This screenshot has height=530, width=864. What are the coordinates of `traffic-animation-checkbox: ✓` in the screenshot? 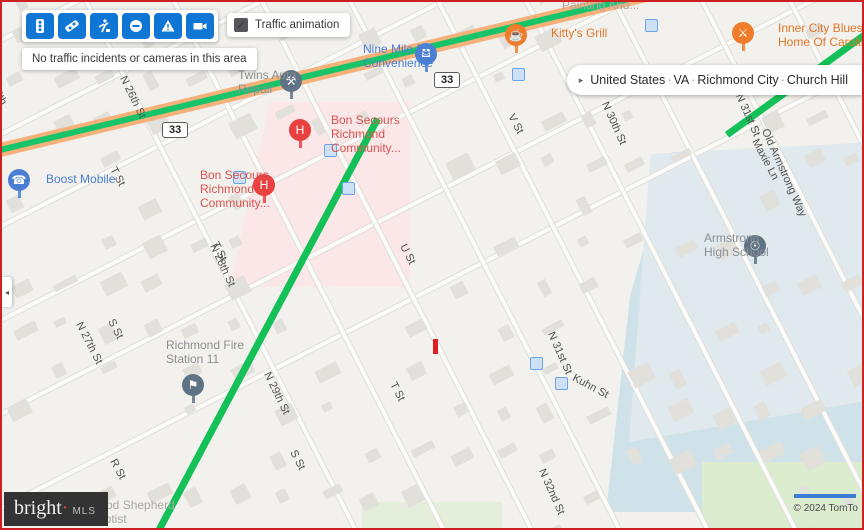 It's located at (241, 25).